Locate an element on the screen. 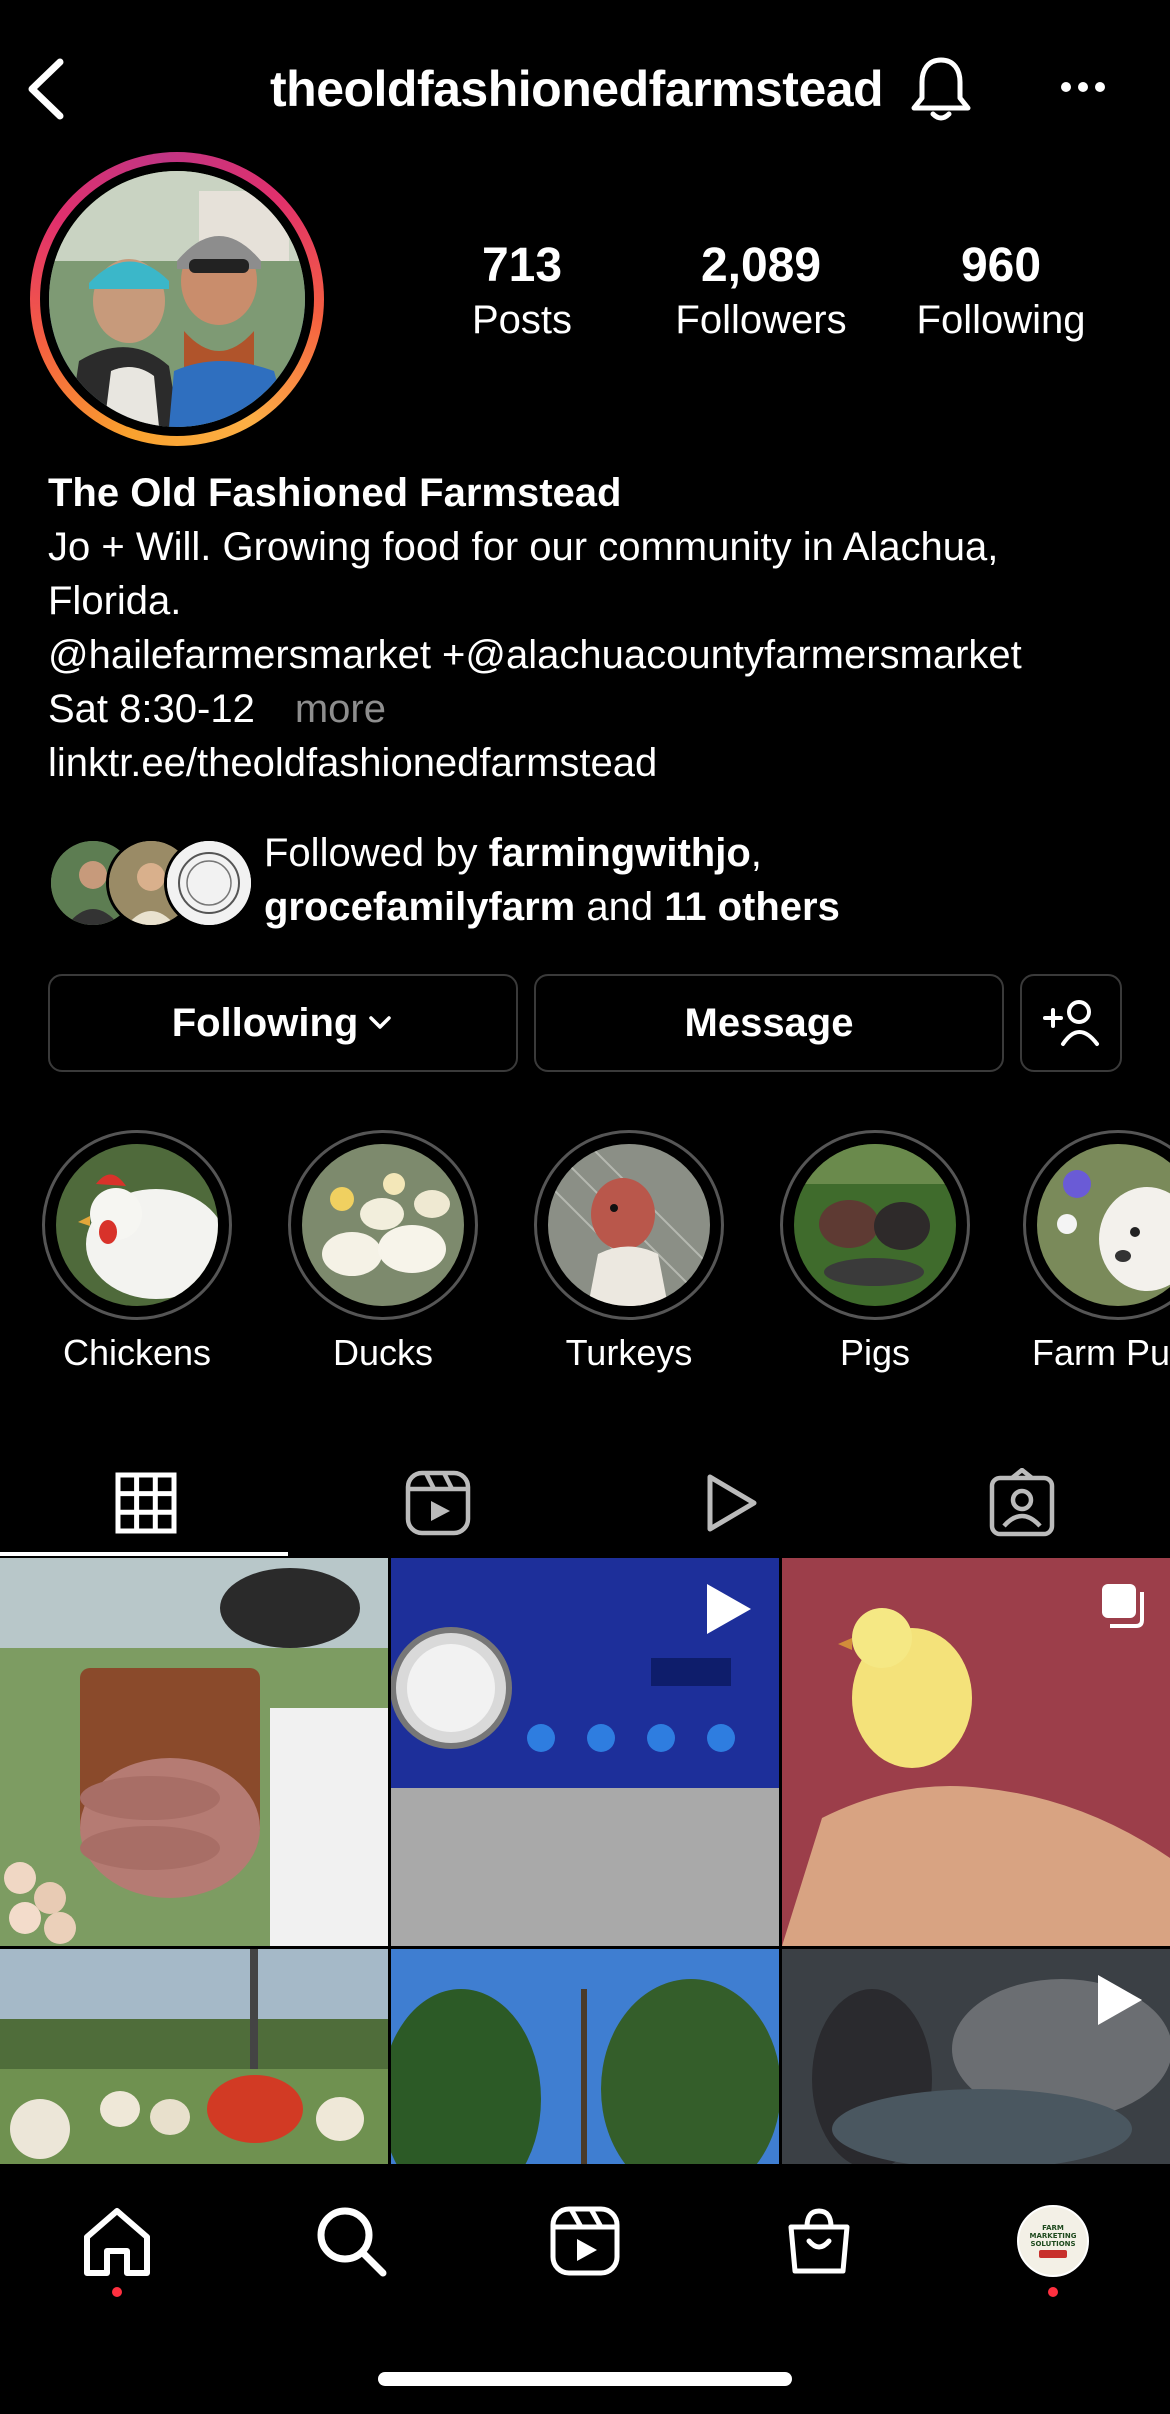  nav-shop is located at coordinates (819, 2241).